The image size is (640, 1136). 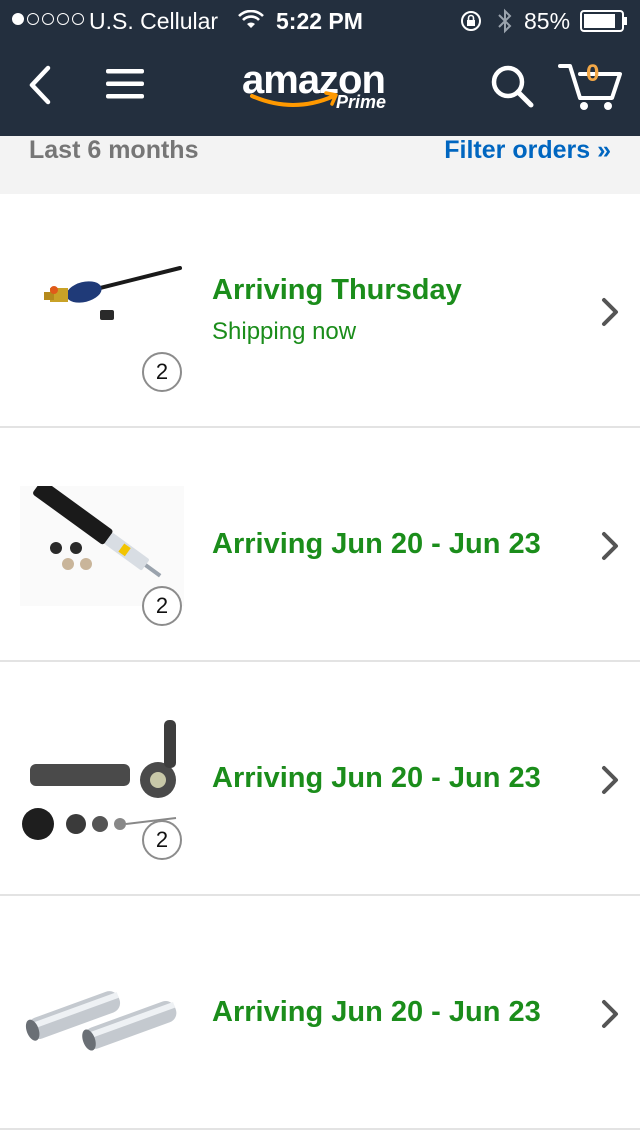 What do you see at coordinates (320, 165) in the screenshot?
I see `orders-filter-bar: Last 6 months Filter orders »` at bounding box center [320, 165].